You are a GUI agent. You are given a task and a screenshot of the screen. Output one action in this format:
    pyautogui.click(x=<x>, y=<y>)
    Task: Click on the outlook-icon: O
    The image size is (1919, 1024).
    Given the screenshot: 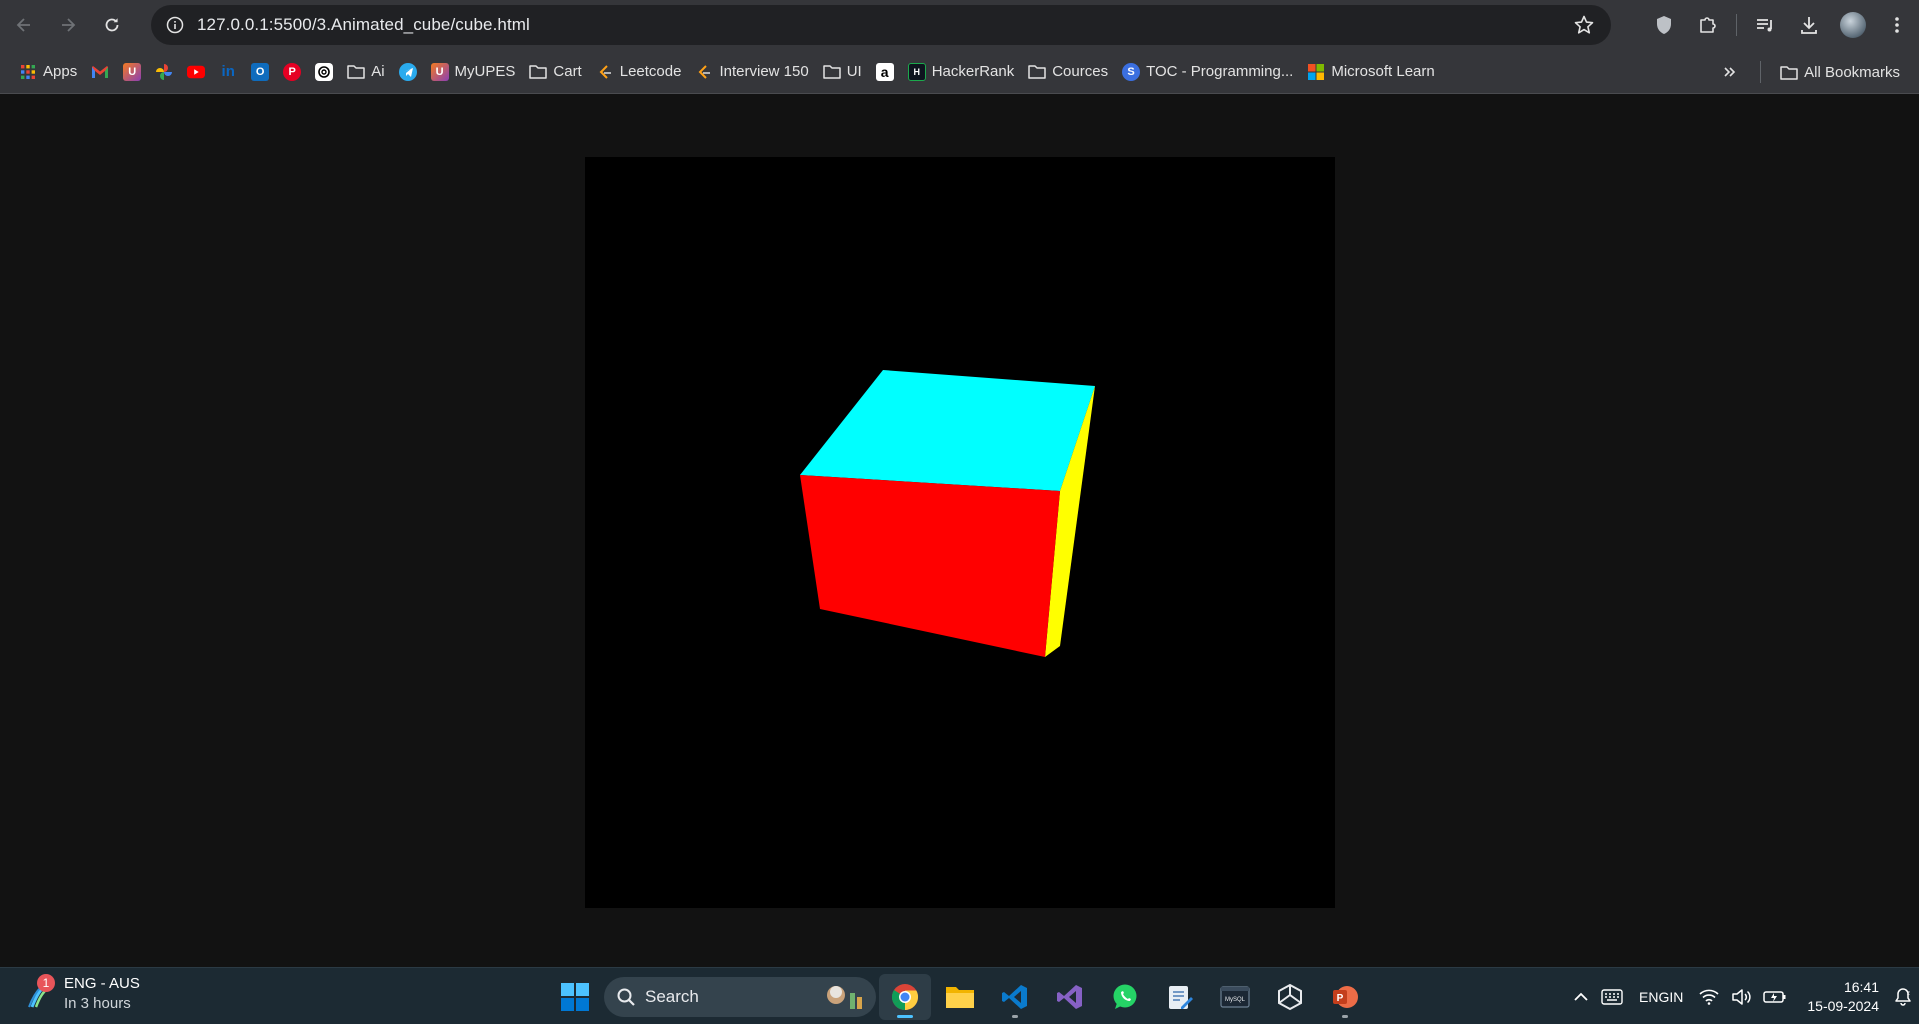 What is the action you would take?
    pyautogui.click(x=260, y=71)
    